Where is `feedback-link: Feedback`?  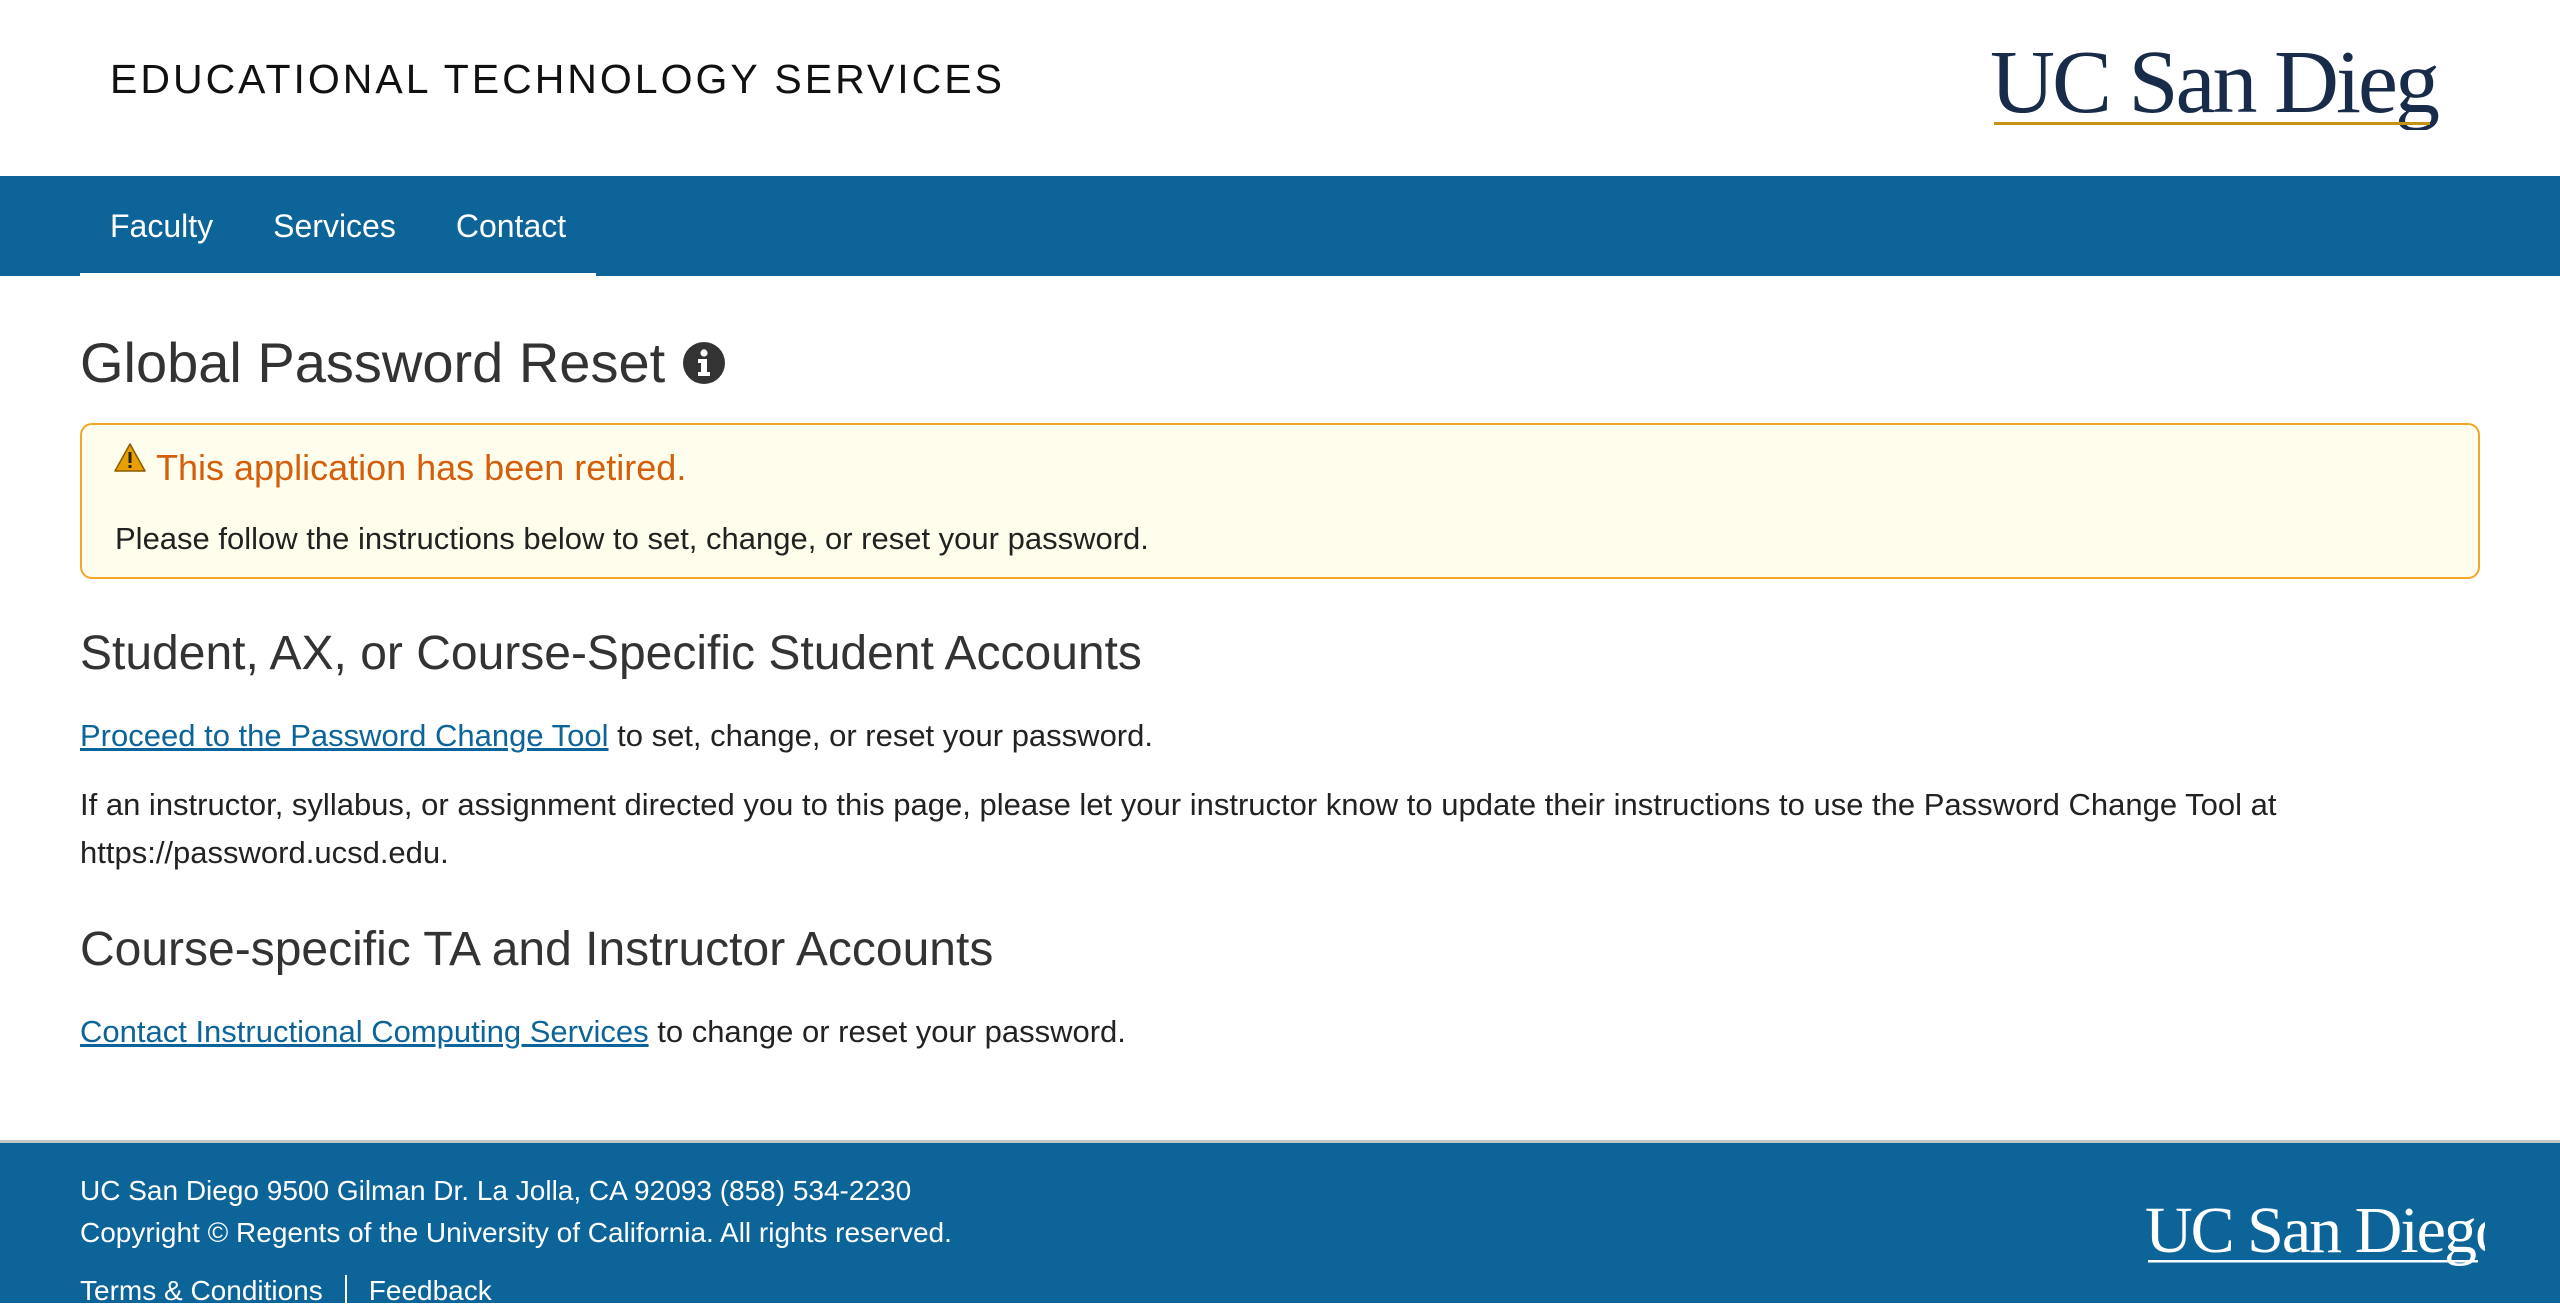 feedback-link: Feedback is located at coordinates (430, 1293).